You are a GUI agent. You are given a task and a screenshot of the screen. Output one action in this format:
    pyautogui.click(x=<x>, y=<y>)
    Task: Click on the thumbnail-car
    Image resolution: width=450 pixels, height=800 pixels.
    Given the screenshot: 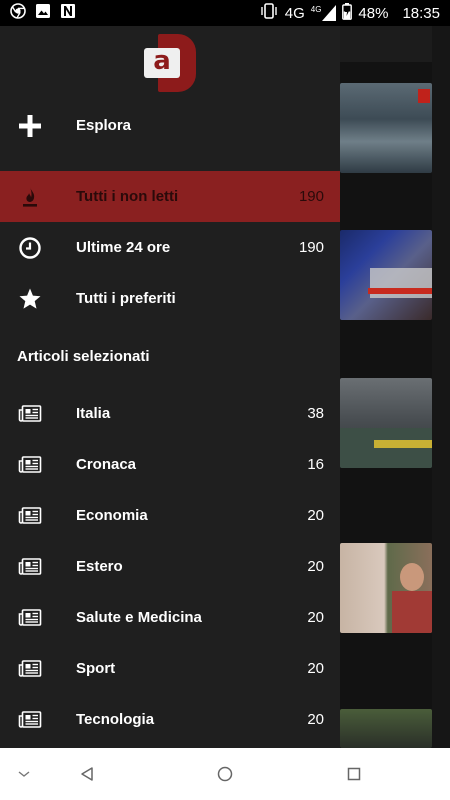 What is the action you would take?
    pyautogui.click(x=386, y=448)
    